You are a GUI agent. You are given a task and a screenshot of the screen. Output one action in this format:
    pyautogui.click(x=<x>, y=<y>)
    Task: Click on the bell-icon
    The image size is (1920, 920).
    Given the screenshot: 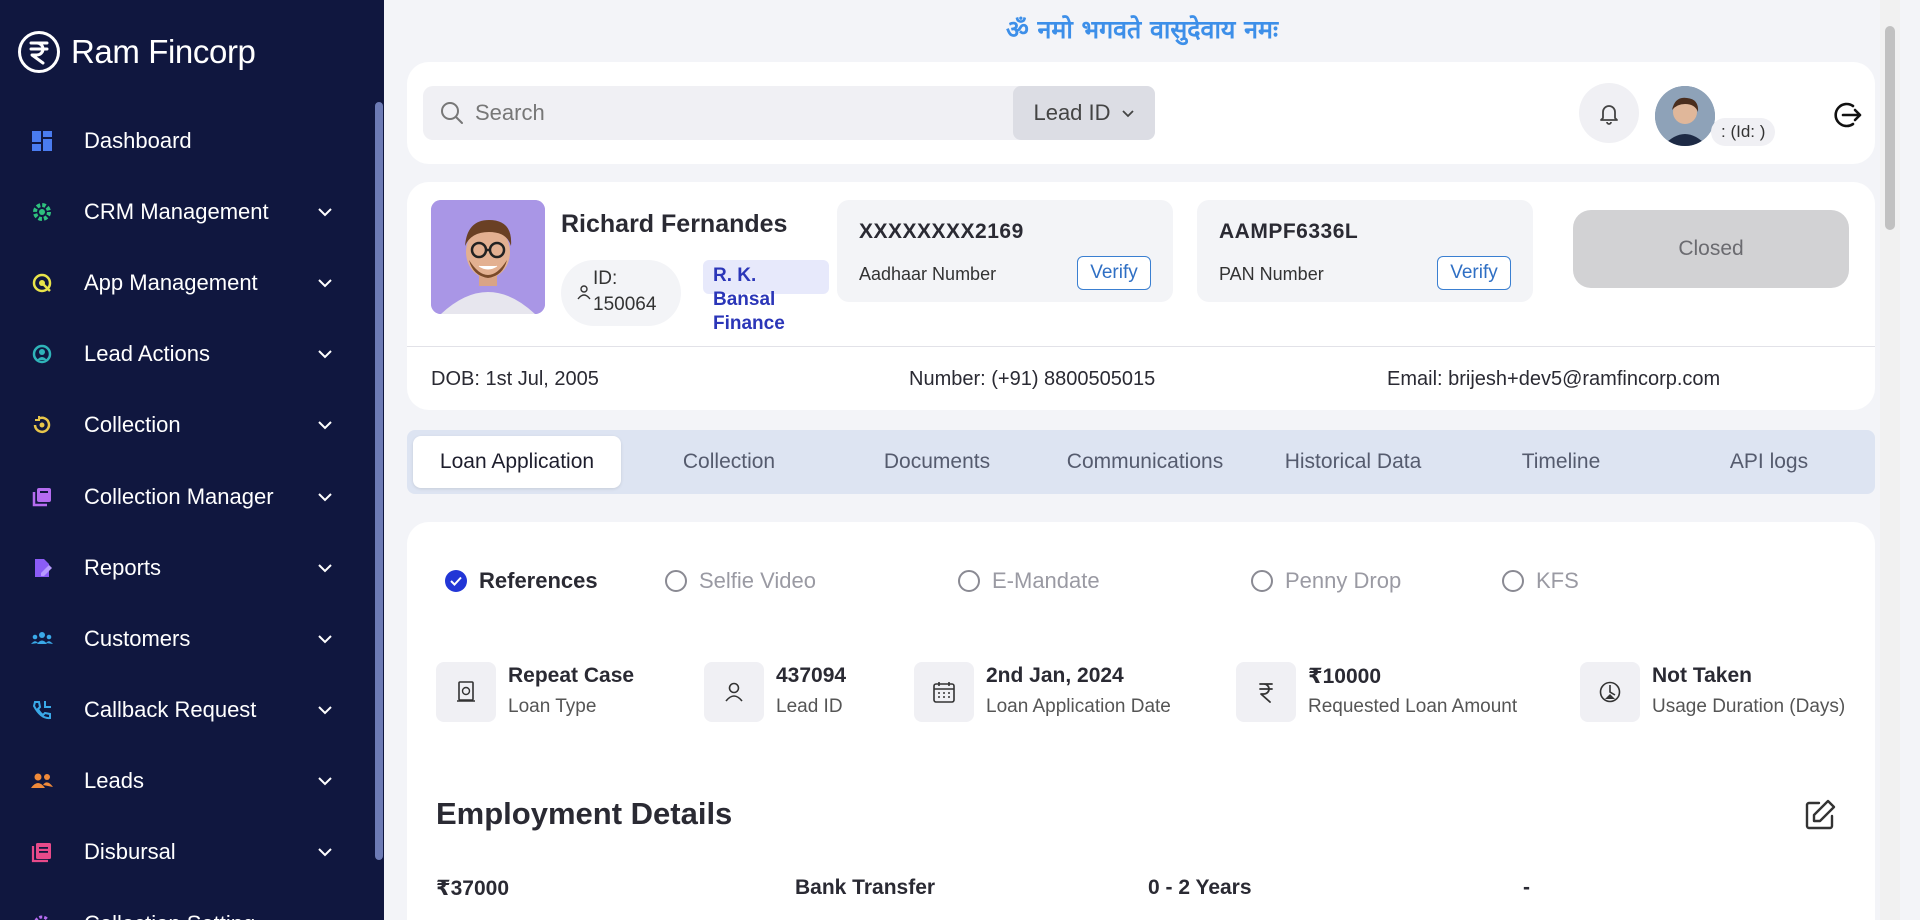 What is the action you would take?
    pyautogui.click(x=1609, y=115)
    